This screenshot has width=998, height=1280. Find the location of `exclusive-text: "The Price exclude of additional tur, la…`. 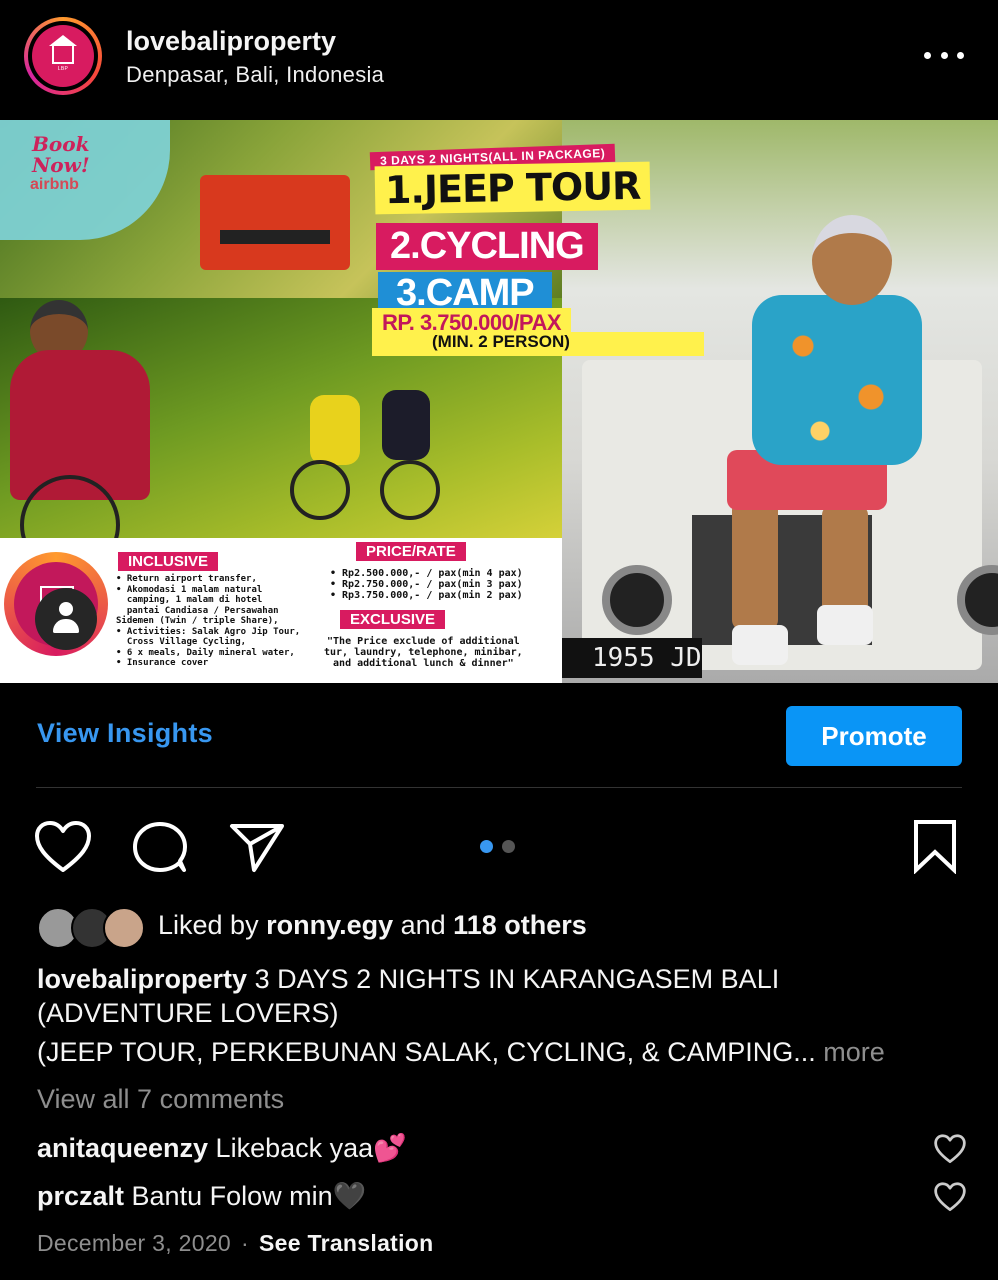

exclusive-text: "The Price exclude of additional tur, la… is located at coordinates (423, 652).